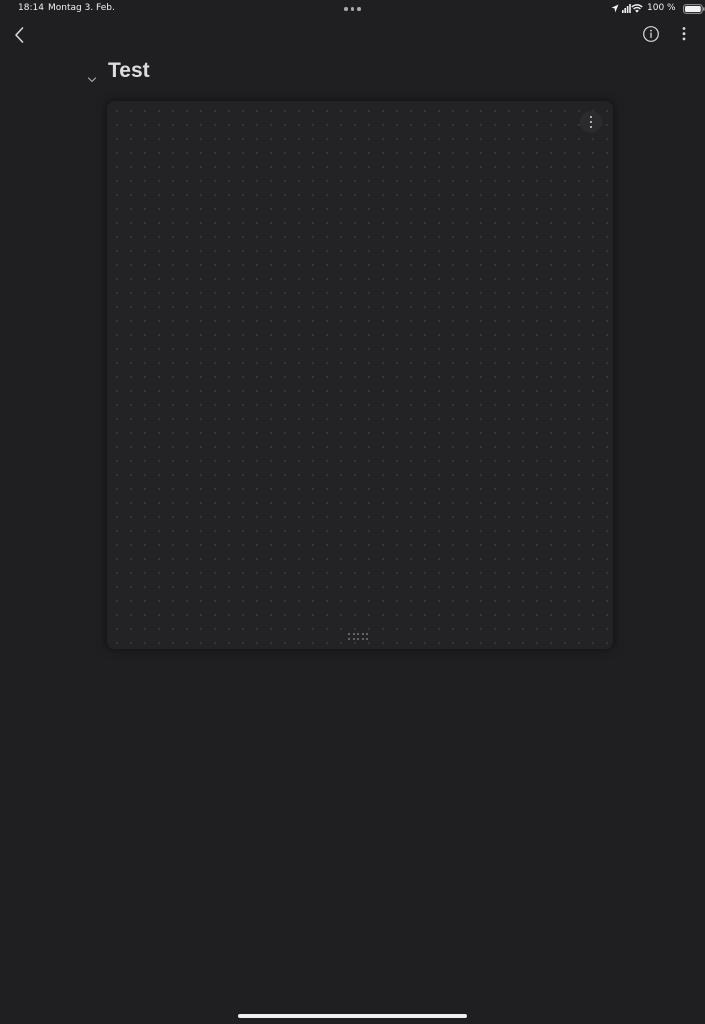 The image size is (705, 1024). Describe the element at coordinates (352, 1016) in the screenshot. I see `home-indicator` at that location.